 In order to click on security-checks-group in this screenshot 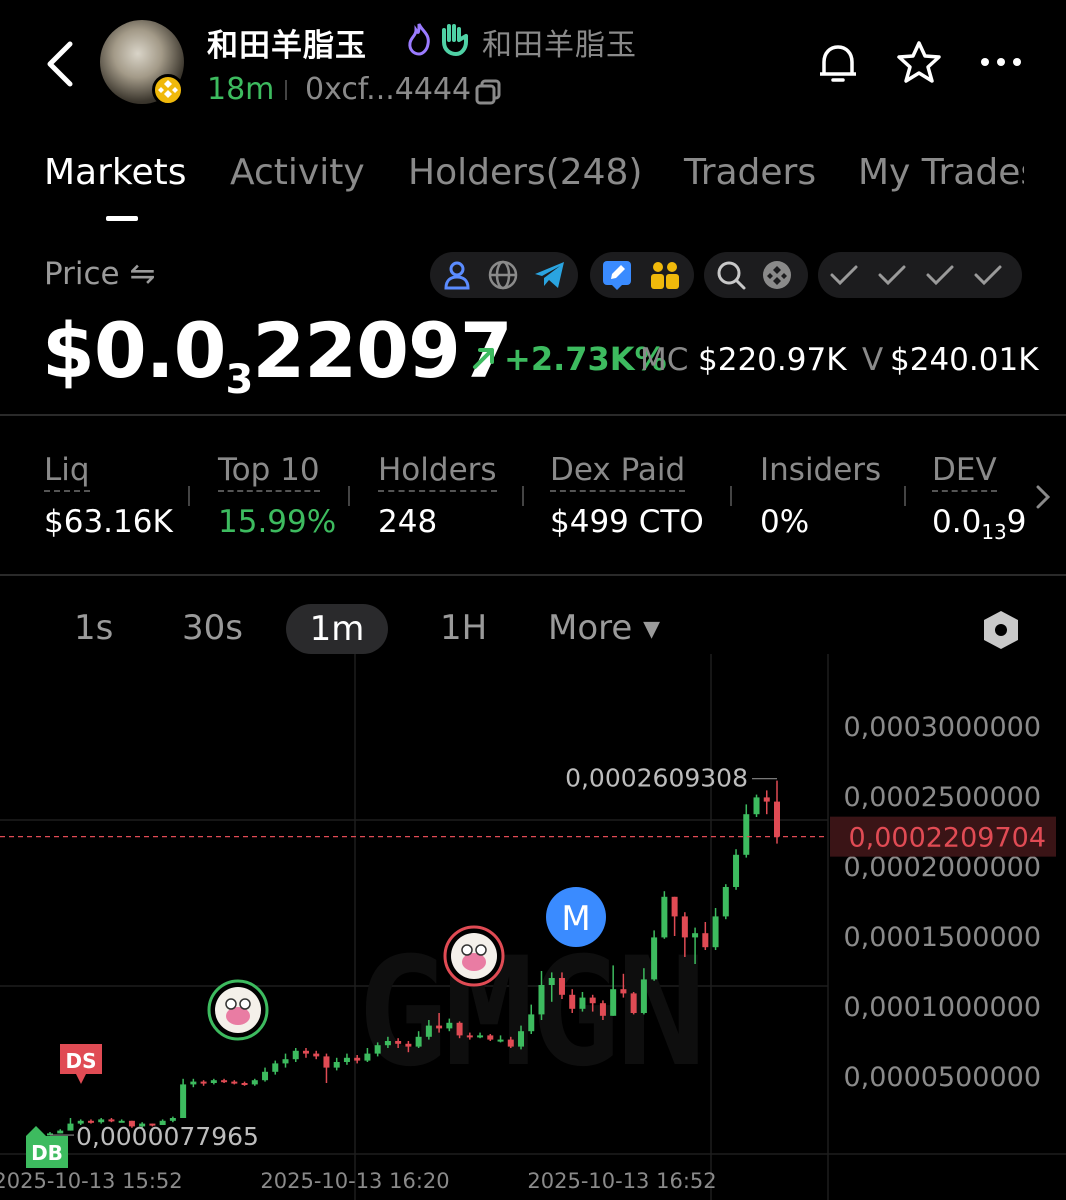, I will do `click(920, 275)`.